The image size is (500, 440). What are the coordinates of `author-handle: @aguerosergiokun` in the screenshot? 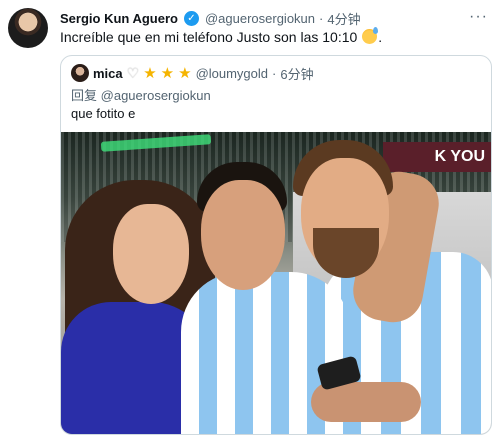 It's located at (260, 18).